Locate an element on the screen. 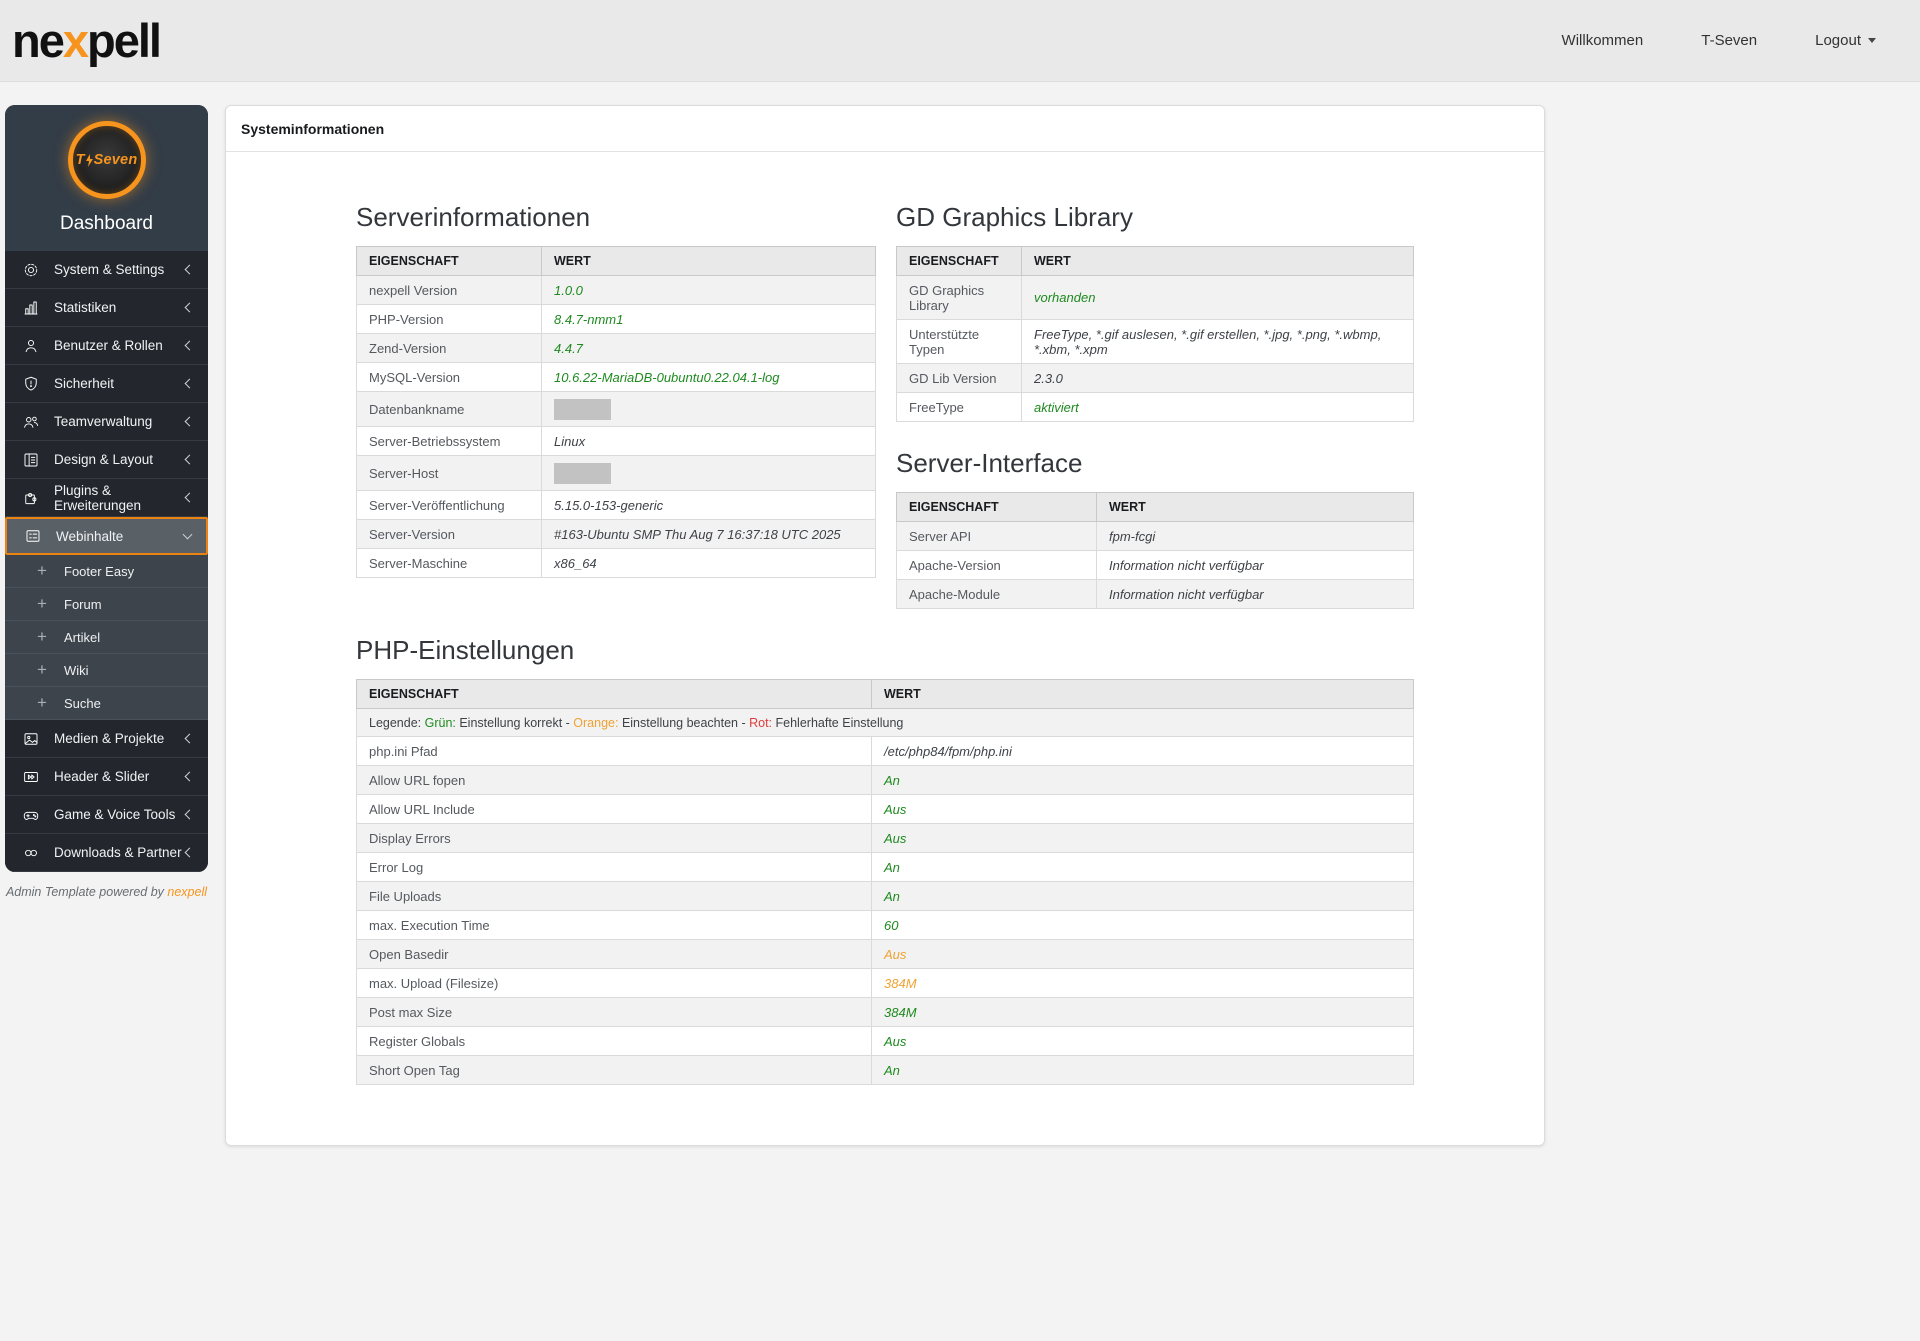 Image resolution: width=1920 pixels, height=1341 pixels. value-cell: aktiviert is located at coordinates (1217, 407).